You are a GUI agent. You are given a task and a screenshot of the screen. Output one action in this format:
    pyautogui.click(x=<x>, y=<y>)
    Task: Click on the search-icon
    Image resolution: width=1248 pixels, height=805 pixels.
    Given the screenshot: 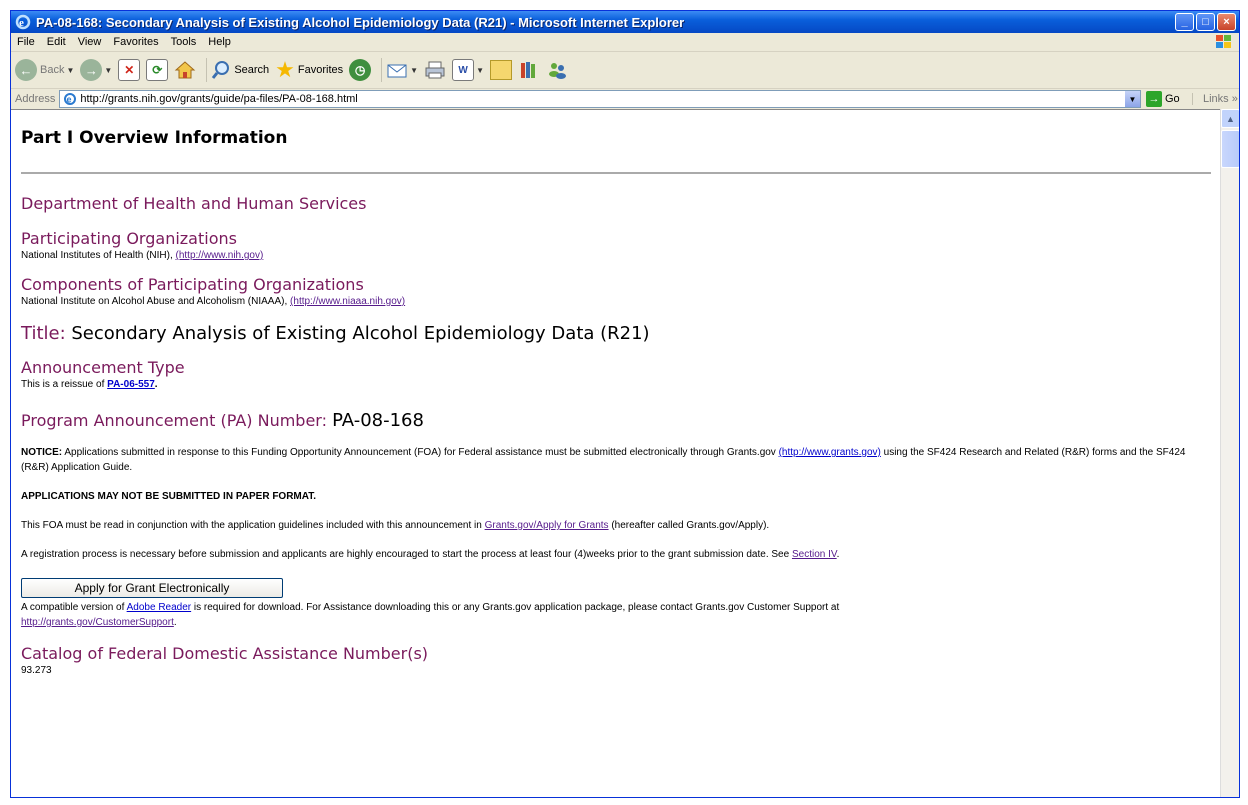 What is the action you would take?
    pyautogui.click(x=221, y=70)
    